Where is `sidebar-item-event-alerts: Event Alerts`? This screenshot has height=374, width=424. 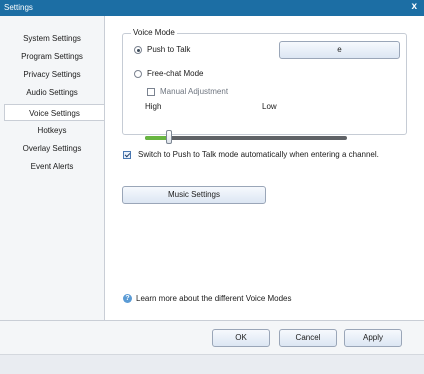 sidebar-item-event-alerts: Event Alerts is located at coordinates (52, 166).